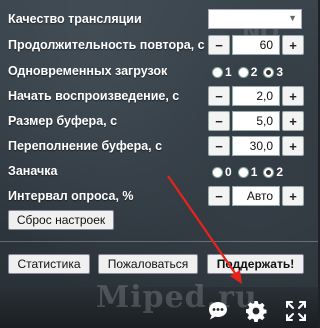 The image size is (320, 328). What do you see at coordinates (63, 121) in the screenshot?
I see `buffer-label: Размер буфера, с` at bounding box center [63, 121].